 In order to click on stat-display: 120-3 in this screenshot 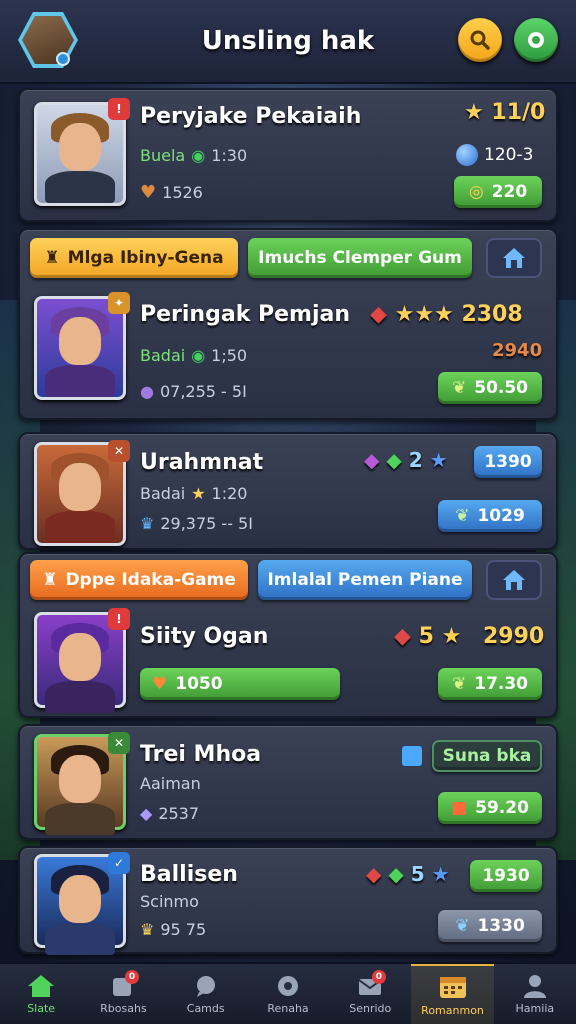, I will do `click(494, 155)`.